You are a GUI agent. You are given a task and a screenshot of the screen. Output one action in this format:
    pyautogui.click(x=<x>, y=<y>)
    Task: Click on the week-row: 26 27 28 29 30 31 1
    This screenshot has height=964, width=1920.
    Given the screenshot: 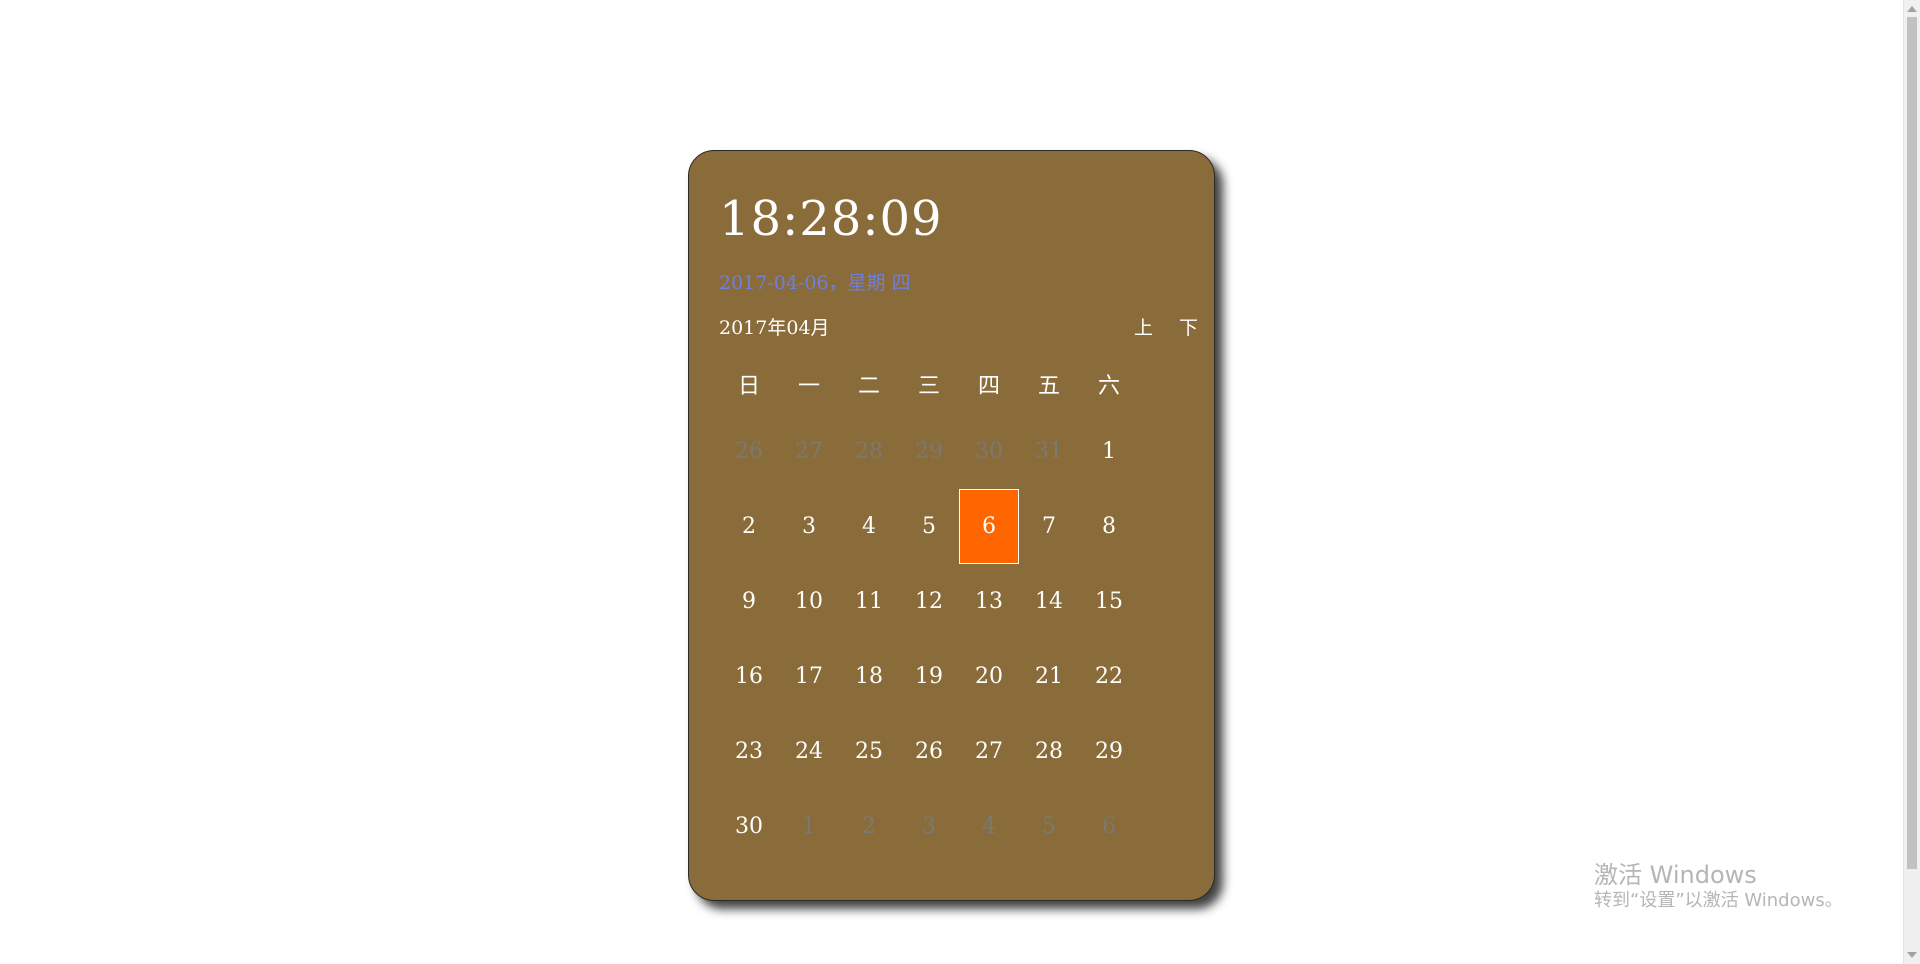 What is the action you would take?
    pyautogui.click(x=929, y=451)
    